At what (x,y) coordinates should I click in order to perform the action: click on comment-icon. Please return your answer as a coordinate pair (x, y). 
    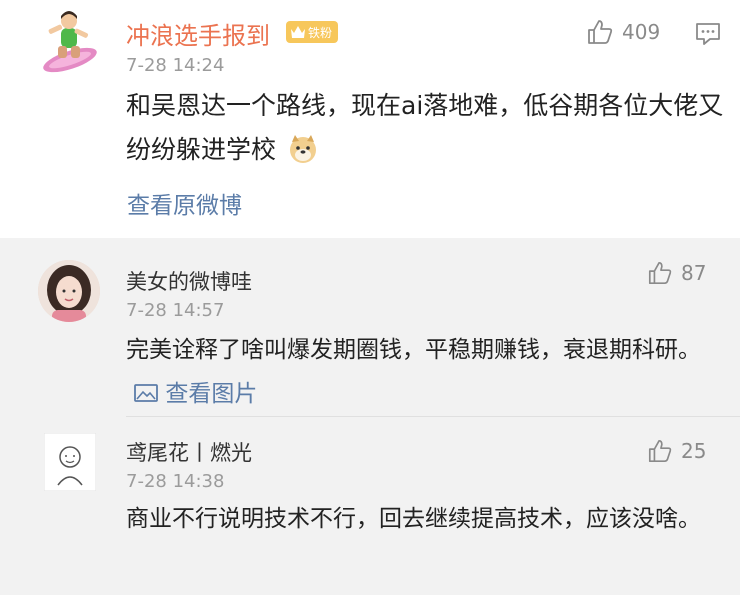
    Looking at the image, I should click on (708, 34).